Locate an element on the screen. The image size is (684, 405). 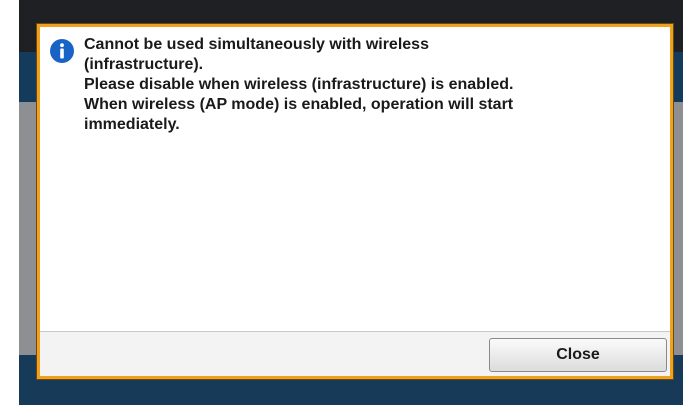
message-line: (infrastructure). is located at coordinates (144, 64).